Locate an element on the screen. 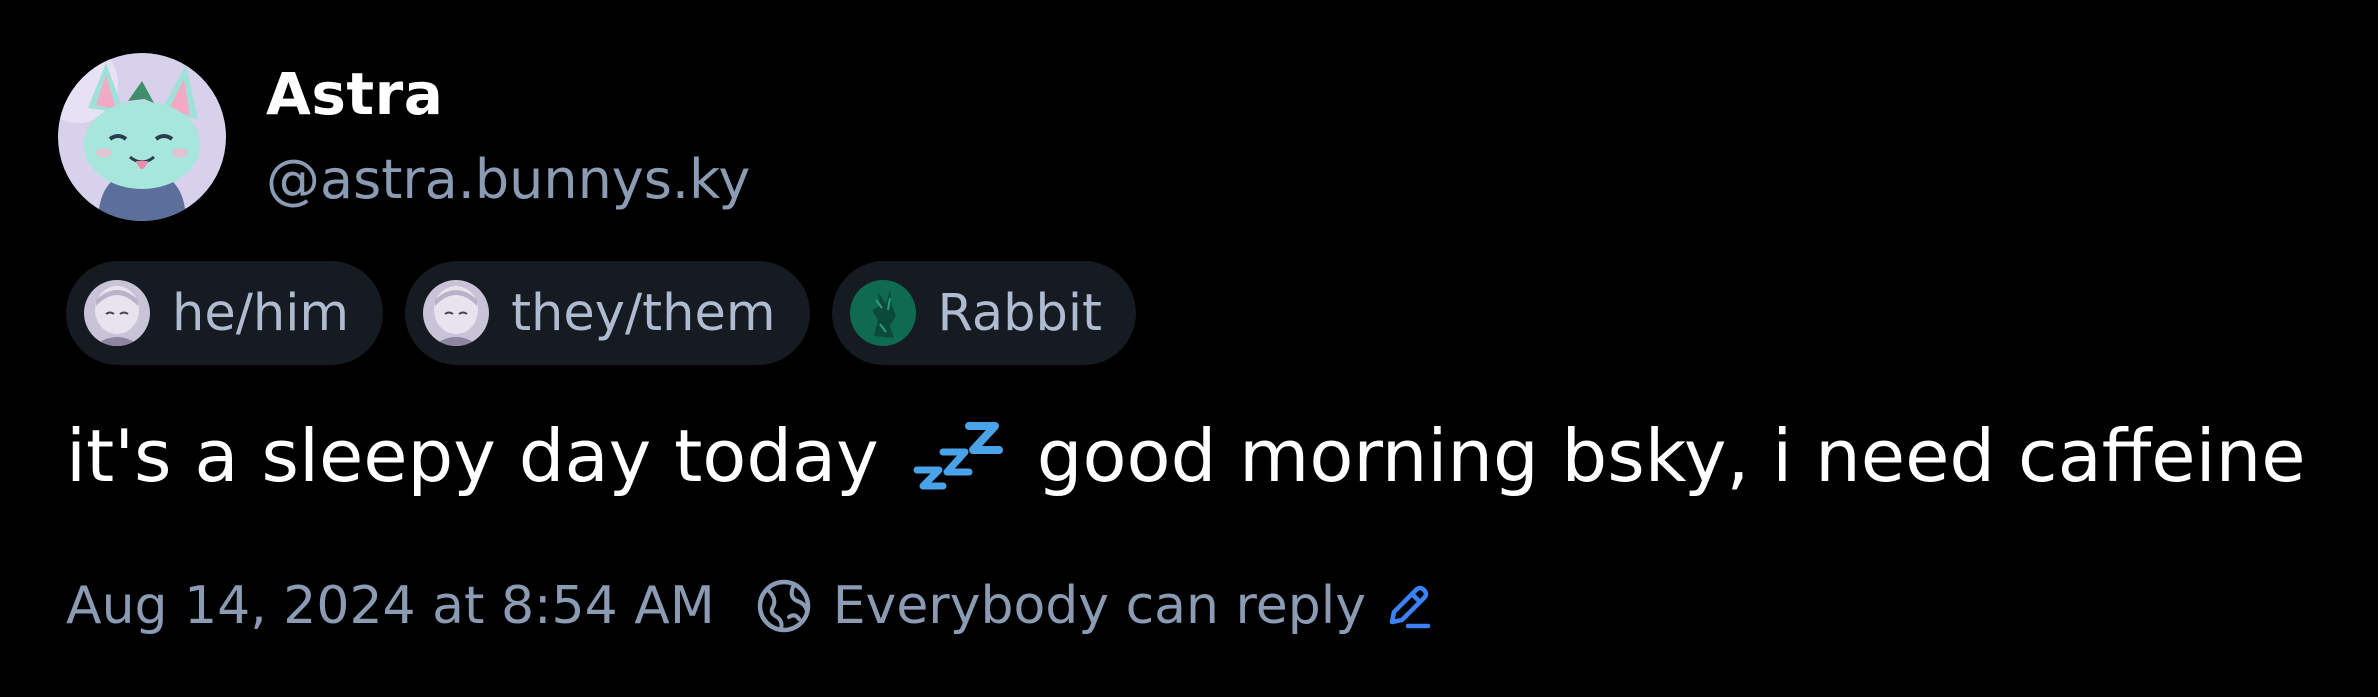 The image size is (2378, 697). avatar is located at coordinates (142, 137).